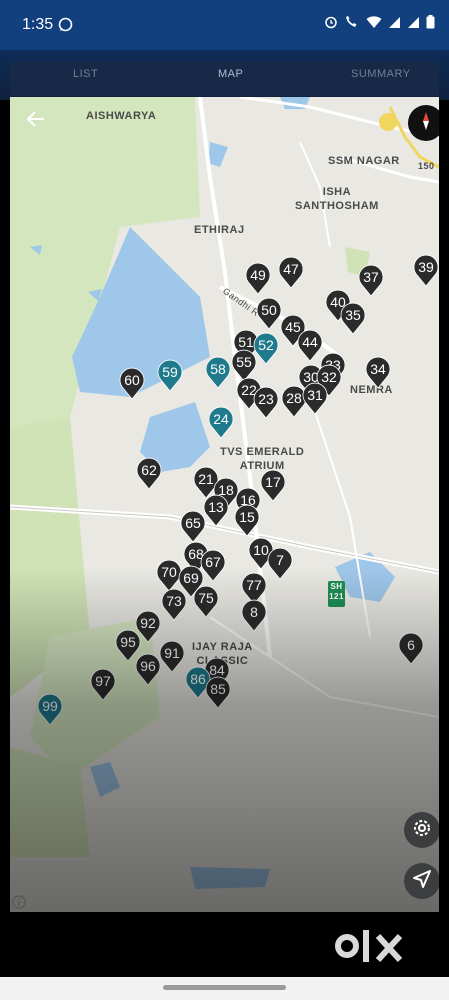  What do you see at coordinates (149, 470) in the screenshot?
I see `listing-pin-number: 62` at bounding box center [149, 470].